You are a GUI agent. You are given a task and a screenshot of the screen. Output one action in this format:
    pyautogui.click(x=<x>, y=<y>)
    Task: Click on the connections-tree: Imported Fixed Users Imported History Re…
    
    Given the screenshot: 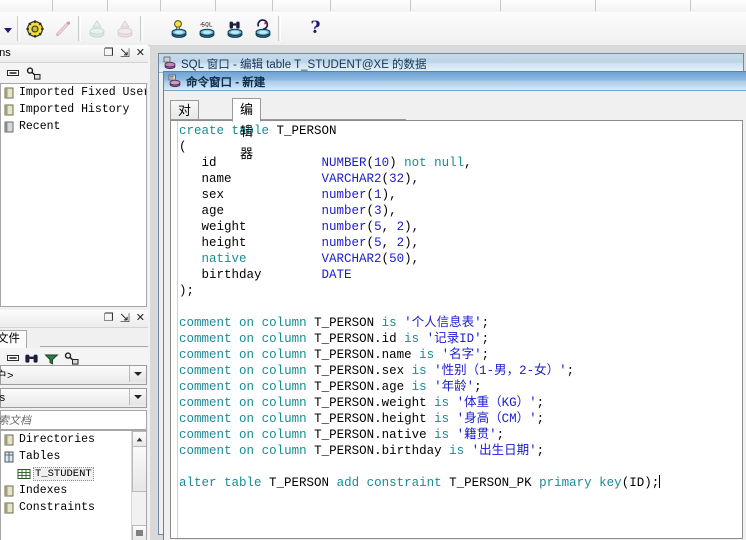 What is the action you would take?
    pyautogui.click(x=73, y=195)
    